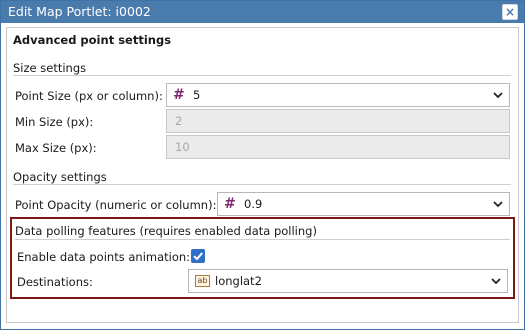 This screenshot has height=330, width=525. What do you see at coordinates (179, 121) in the screenshot?
I see `min-size-value: 2` at bounding box center [179, 121].